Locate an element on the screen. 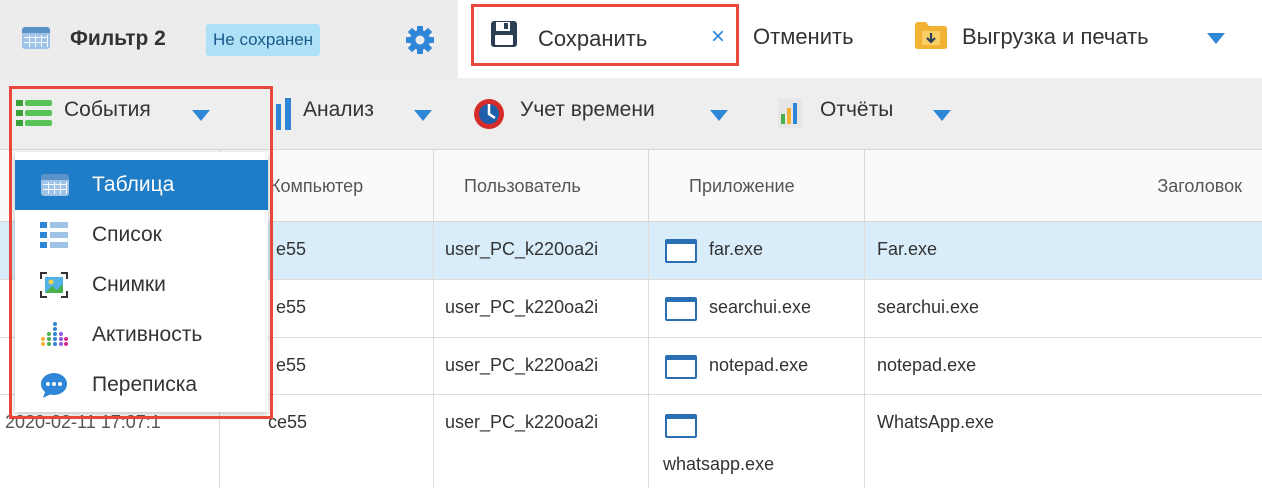 This screenshot has height=488, width=1262. column-header-title: Заголовок is located at coordinates (1063, 186).